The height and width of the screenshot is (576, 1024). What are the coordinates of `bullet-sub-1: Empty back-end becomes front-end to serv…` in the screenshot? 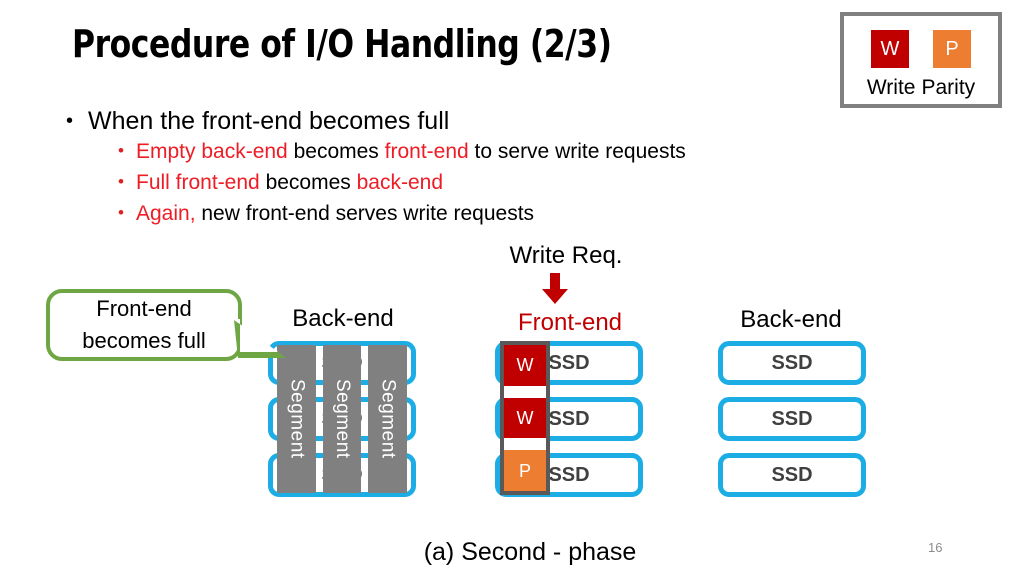 It's located at (472, 151).